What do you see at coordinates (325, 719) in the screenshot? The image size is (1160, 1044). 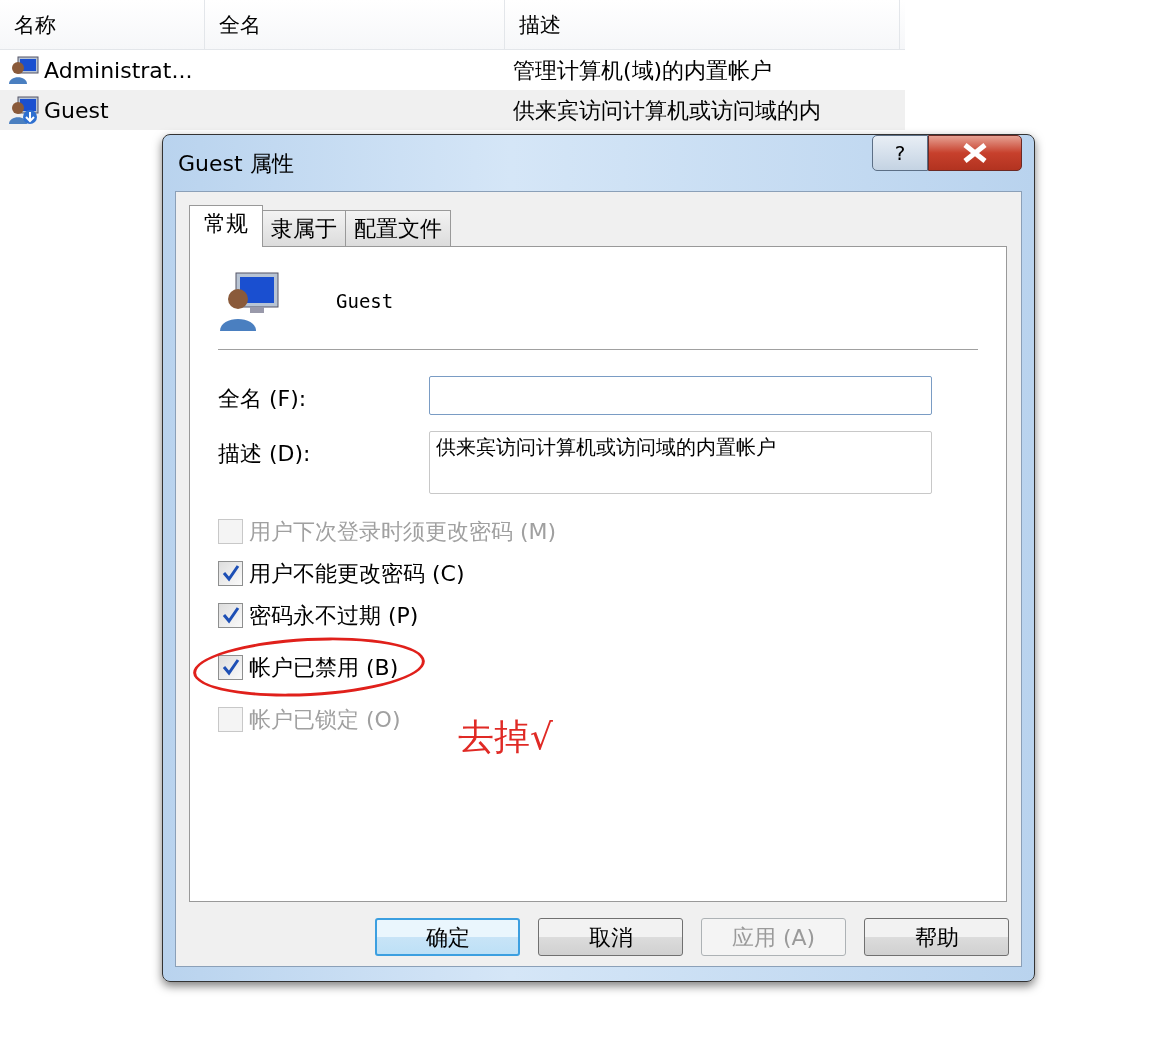 I see `checkbox-label: 帐户已锁定 (O)` at bounding box center [325, 719].